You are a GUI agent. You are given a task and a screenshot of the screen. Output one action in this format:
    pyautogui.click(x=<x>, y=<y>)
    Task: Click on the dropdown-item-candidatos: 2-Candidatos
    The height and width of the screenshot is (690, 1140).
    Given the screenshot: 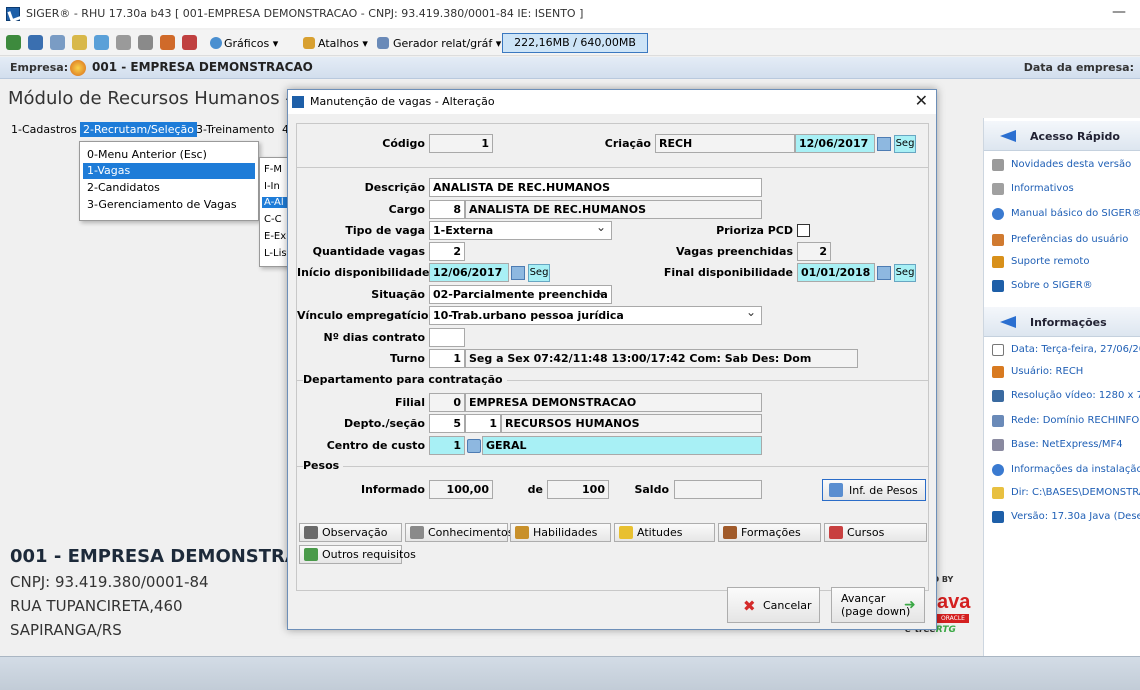 What is the action you would take?
    pyautogui.click(x=169, y=188)
    